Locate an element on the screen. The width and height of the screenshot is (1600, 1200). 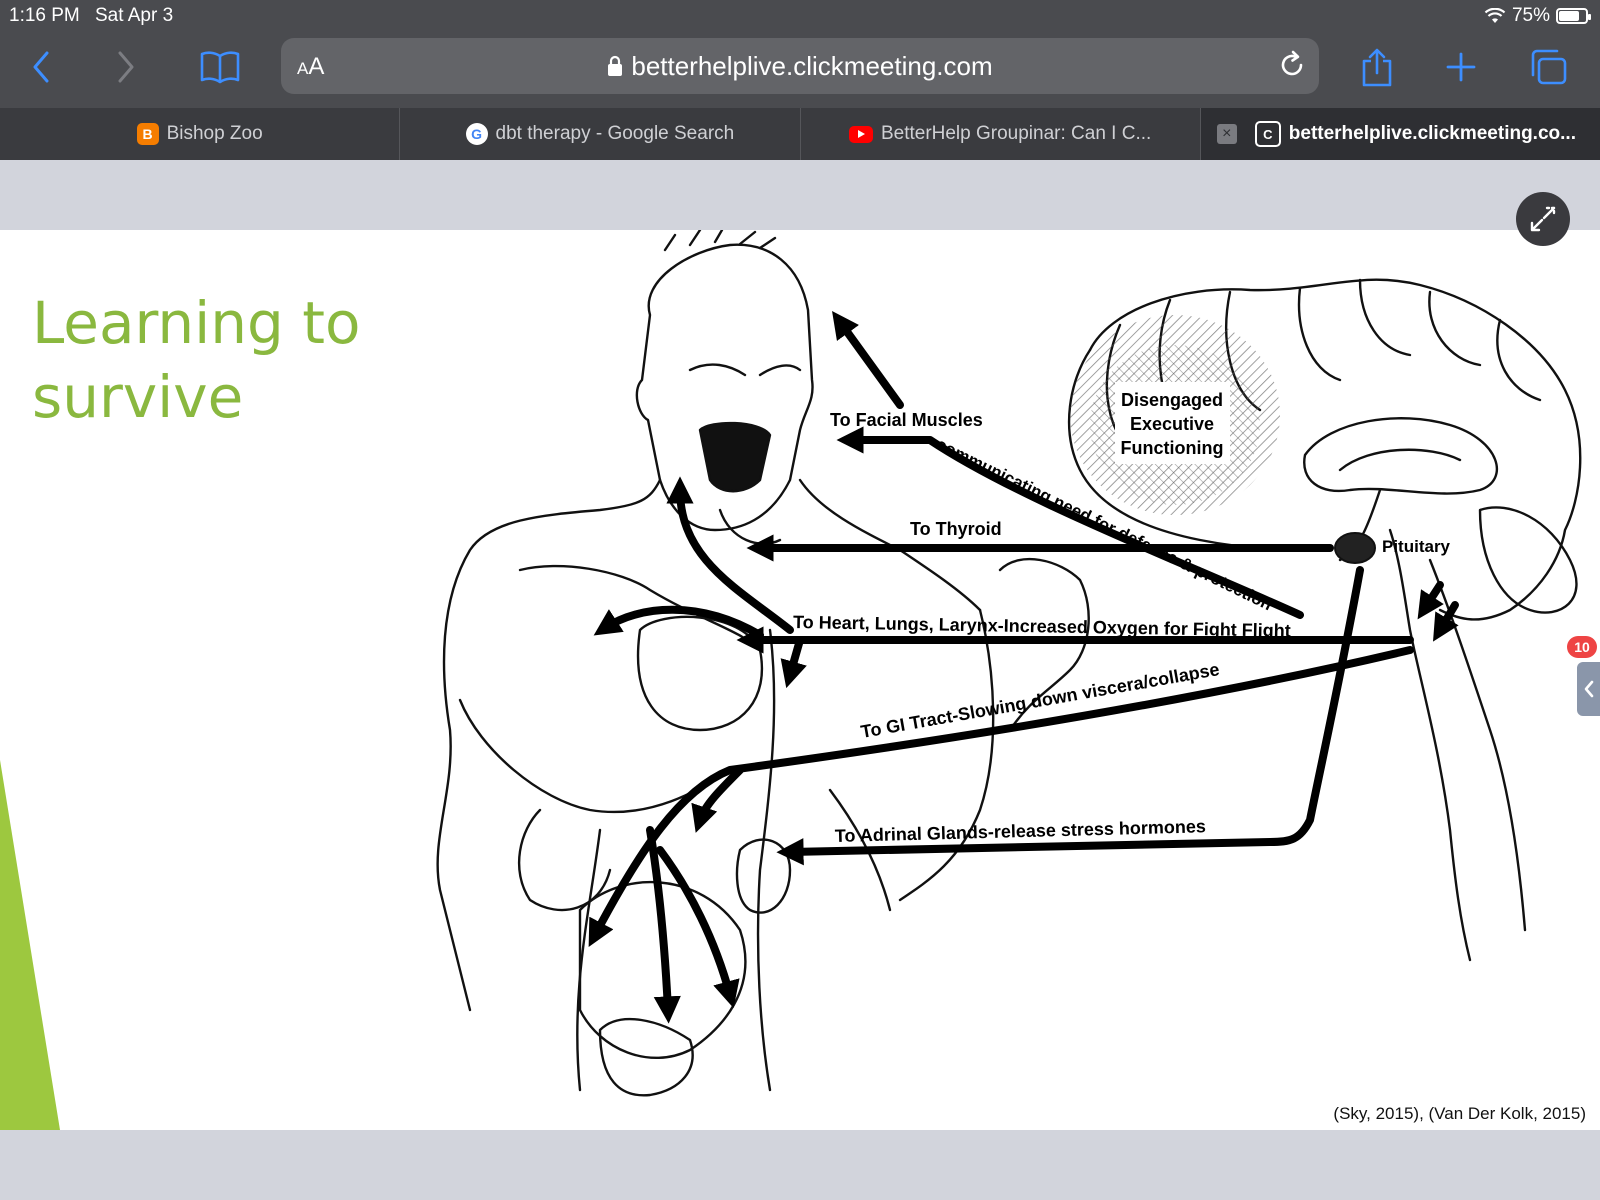
share-icon is located at coordinates (1377, 67).